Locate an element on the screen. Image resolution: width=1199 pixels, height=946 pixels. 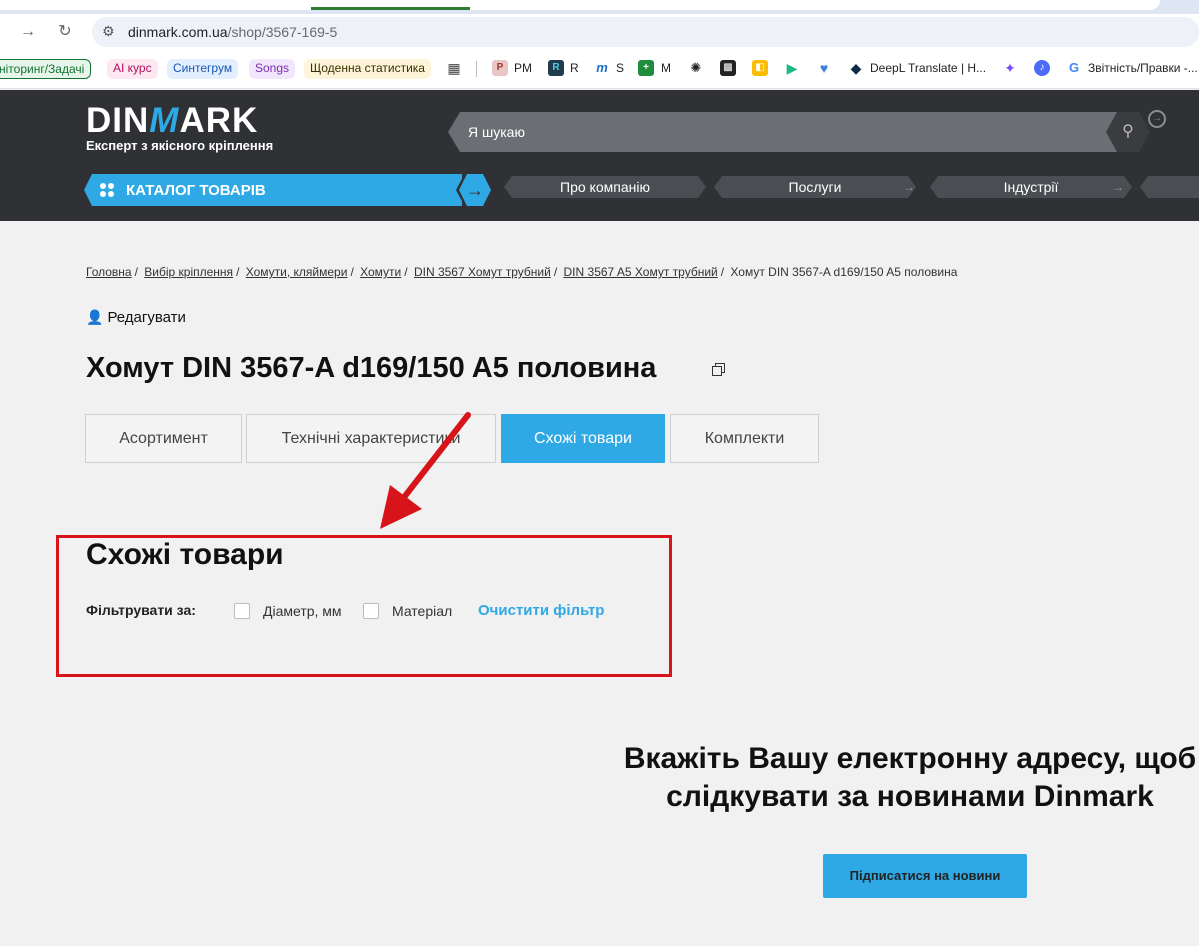
edit-link: 👤 Редагувати is located at coordinates (136, 317).